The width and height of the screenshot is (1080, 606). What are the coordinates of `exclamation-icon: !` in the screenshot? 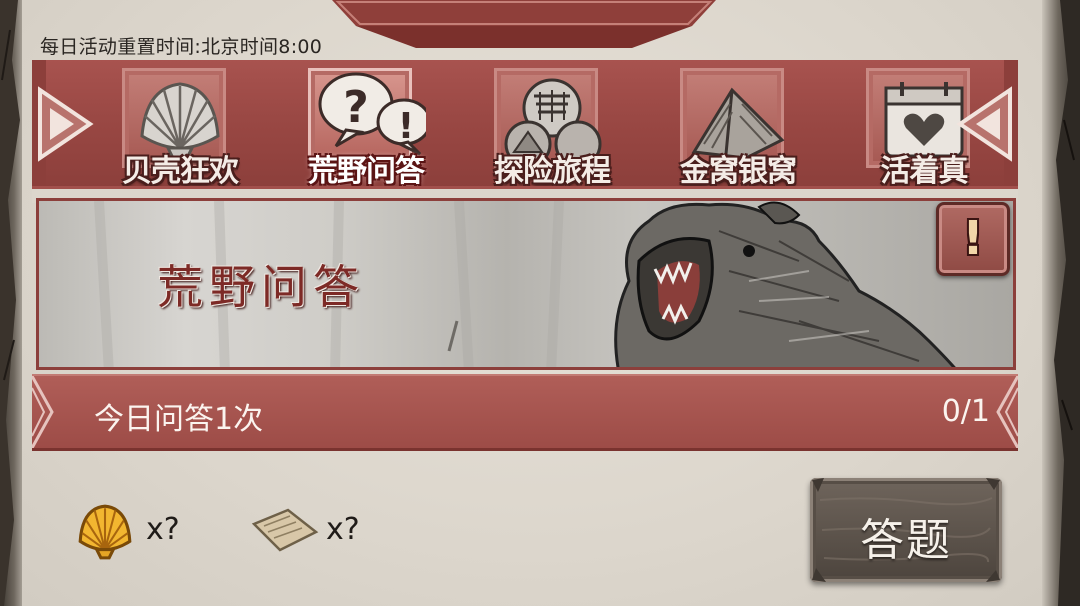 It's located at (973, 238).